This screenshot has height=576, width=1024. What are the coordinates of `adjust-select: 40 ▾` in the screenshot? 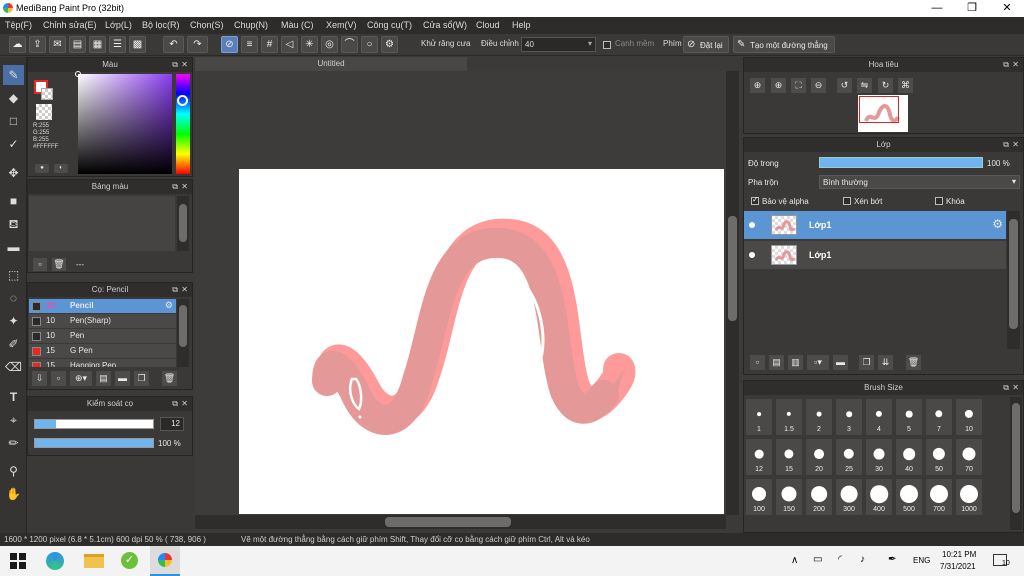 It's located at (558, 44).